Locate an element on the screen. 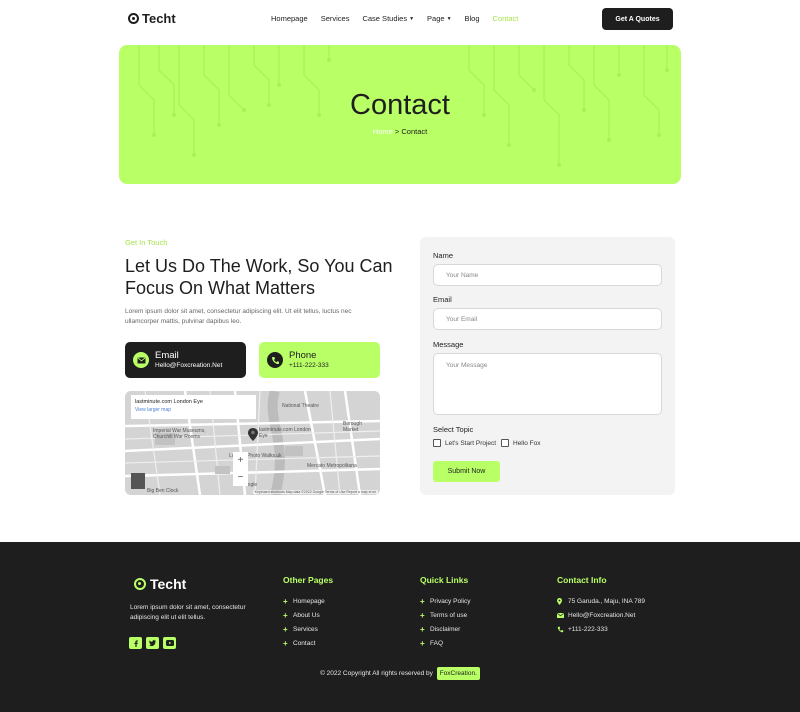  phone-card-title: Phone is located at coordinates (303, 355).